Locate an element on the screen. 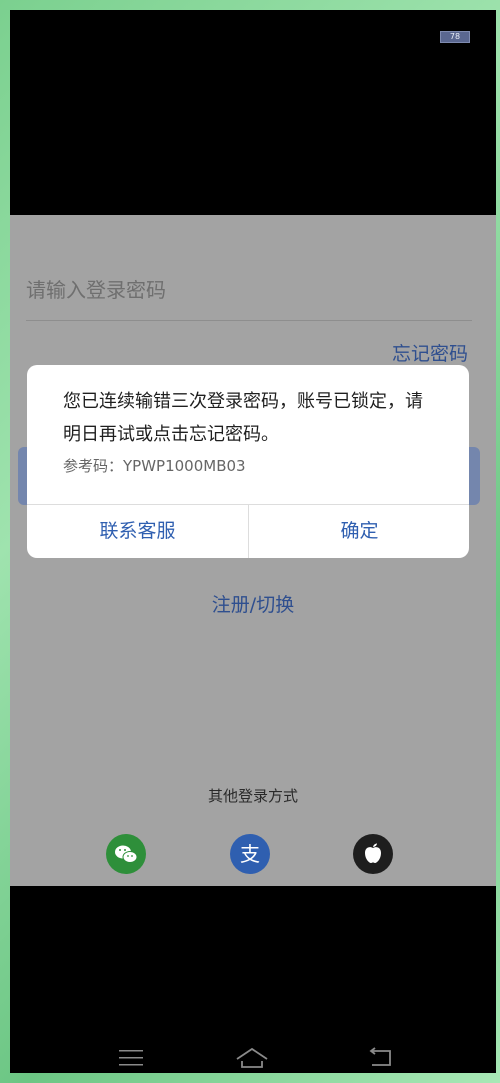  battery-indicator: 78 is located at coordinates (455, 37).